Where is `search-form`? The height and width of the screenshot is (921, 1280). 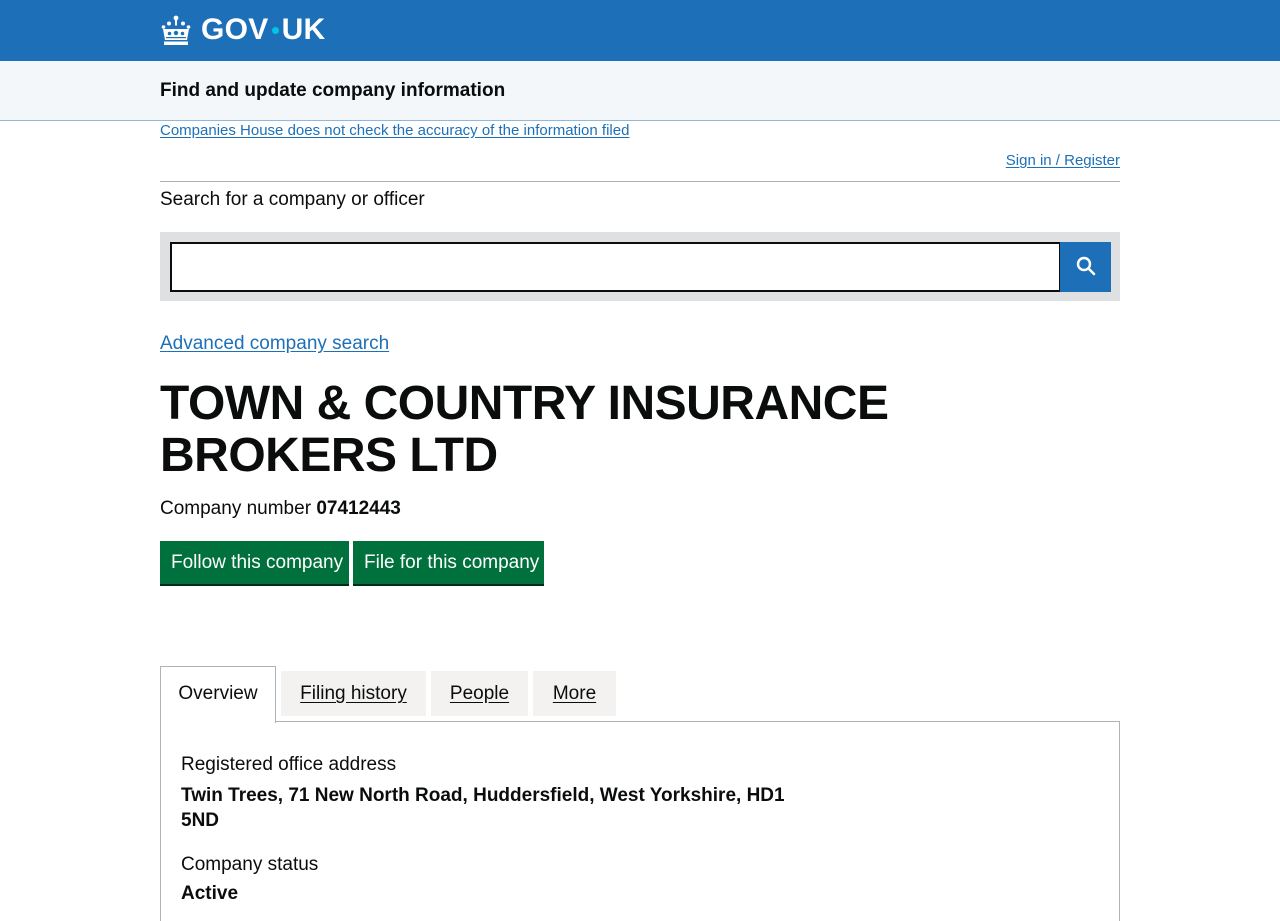
search-form is located at coordinates (640, 266).